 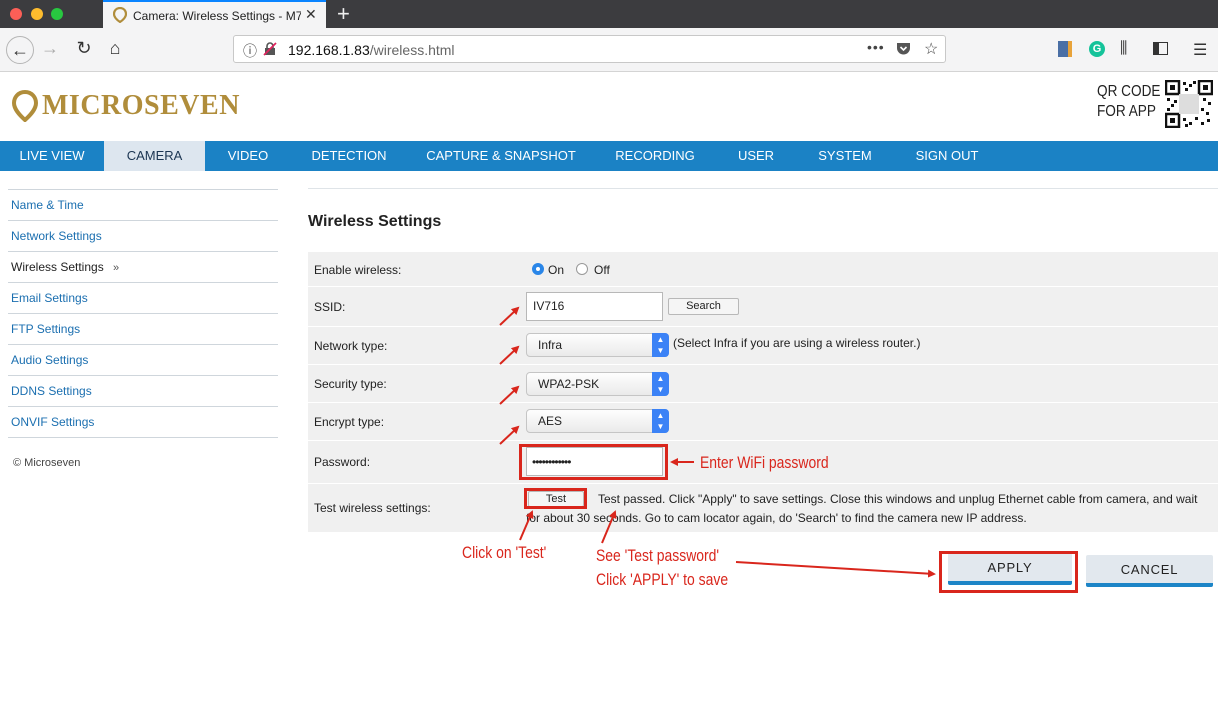 I want to click on window-maximize-button, so click(x=57, y=14).